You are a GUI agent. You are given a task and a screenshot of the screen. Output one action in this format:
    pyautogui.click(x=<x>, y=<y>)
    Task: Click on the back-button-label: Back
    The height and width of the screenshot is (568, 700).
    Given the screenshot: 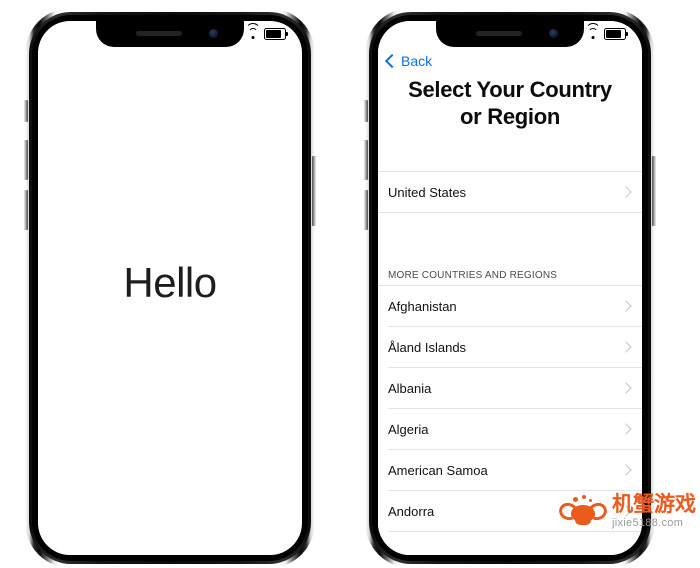 What is the action you would take?
    pyautogui.click(x=417, y=61)
    